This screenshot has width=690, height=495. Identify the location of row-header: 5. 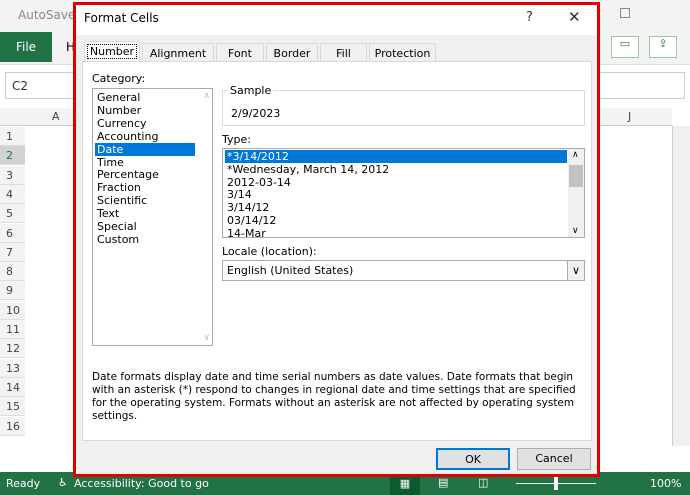
(12, 214).